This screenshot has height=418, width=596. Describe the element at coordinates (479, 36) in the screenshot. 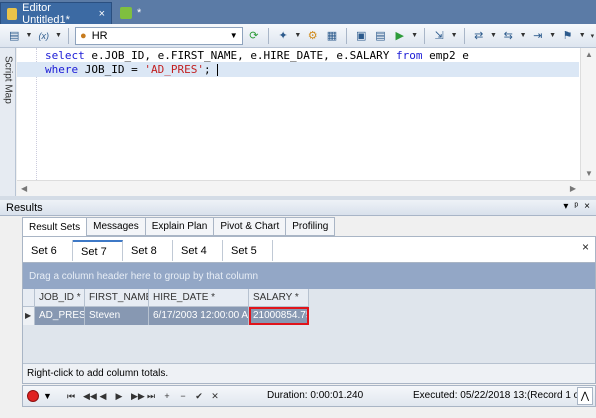

I see `transaction-icon: ⇄` at that location.